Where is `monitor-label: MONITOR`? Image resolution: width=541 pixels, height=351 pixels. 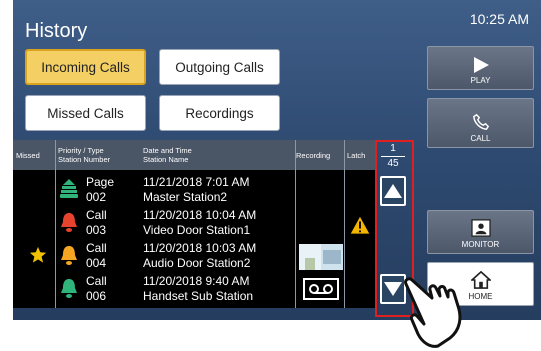 monitor-label: MONITOR is located at coordinates (480, 244).